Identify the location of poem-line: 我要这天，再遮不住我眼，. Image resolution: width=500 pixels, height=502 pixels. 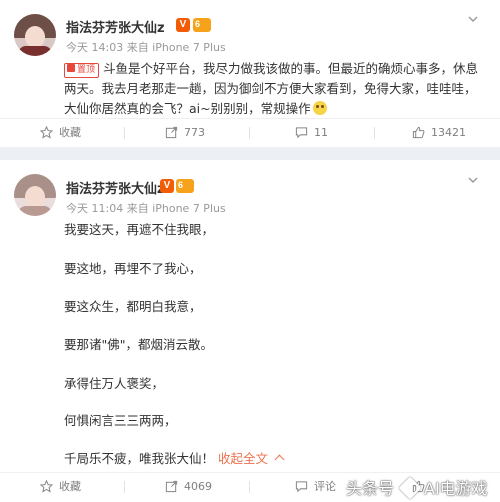
(139, 229).